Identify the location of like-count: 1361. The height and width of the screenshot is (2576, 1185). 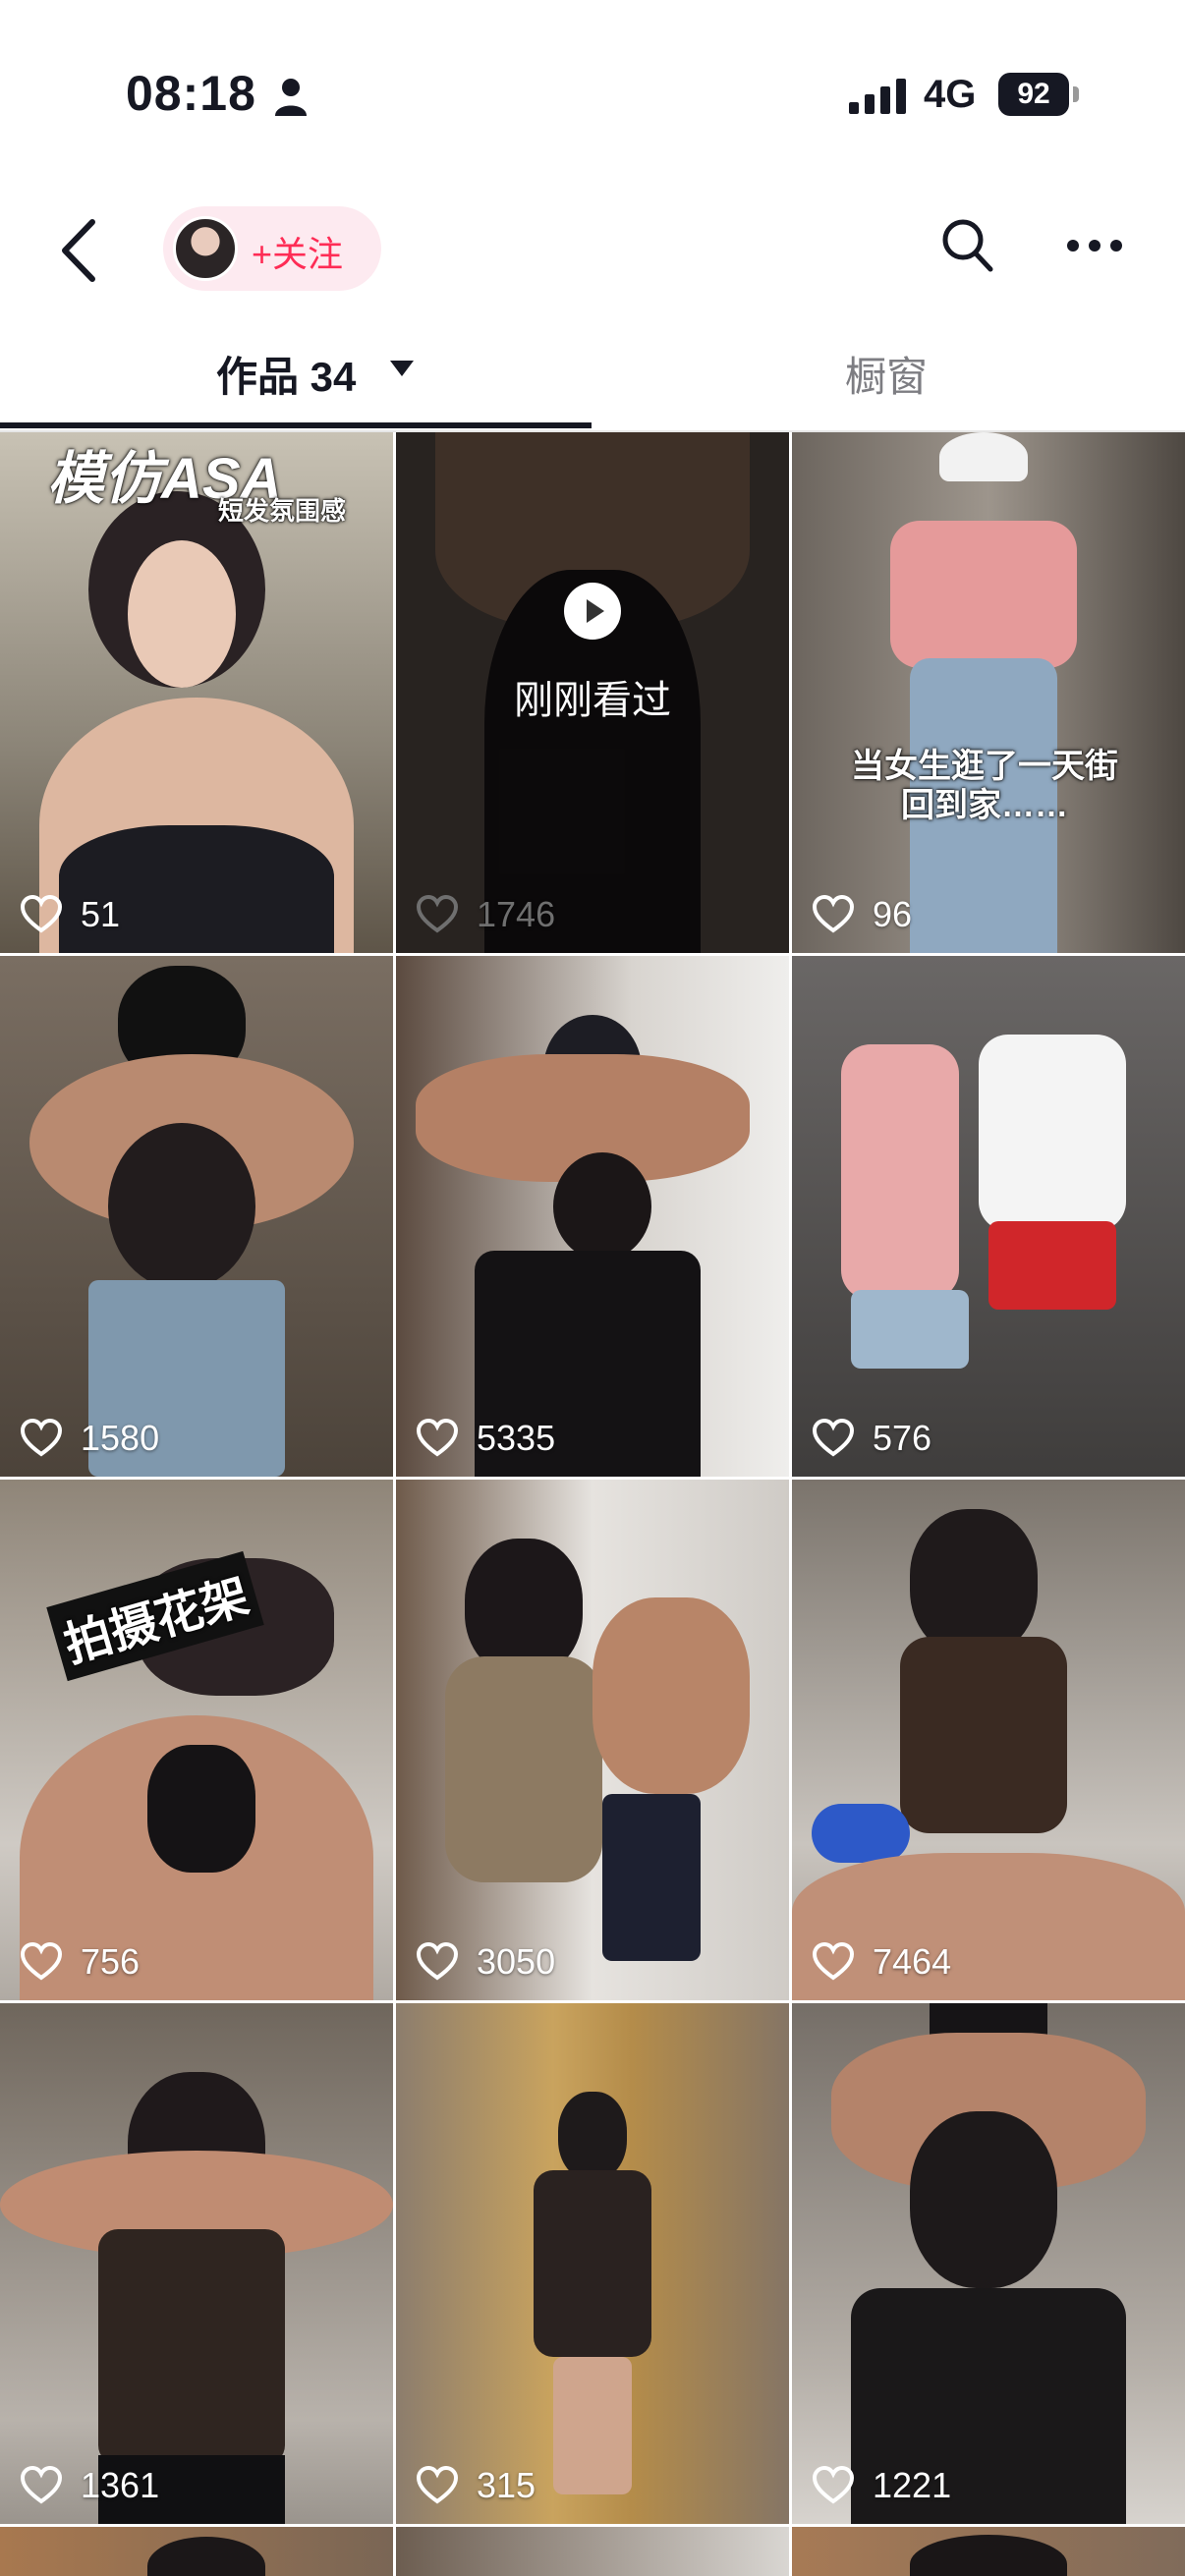
(90, 2485).